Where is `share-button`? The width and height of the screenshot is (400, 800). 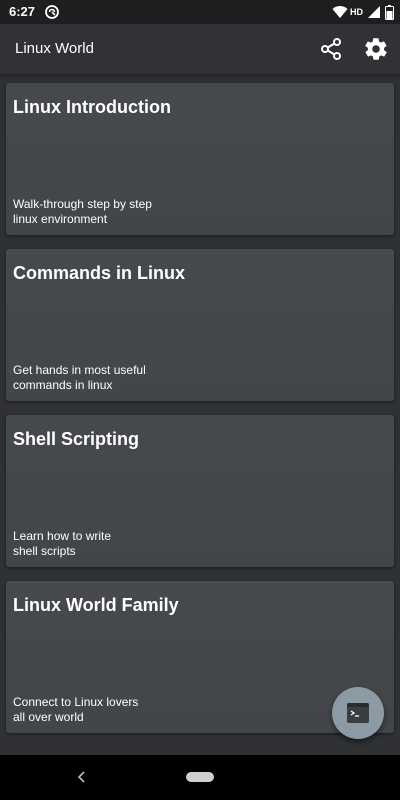
share-button is located at coordinates (331, 49).